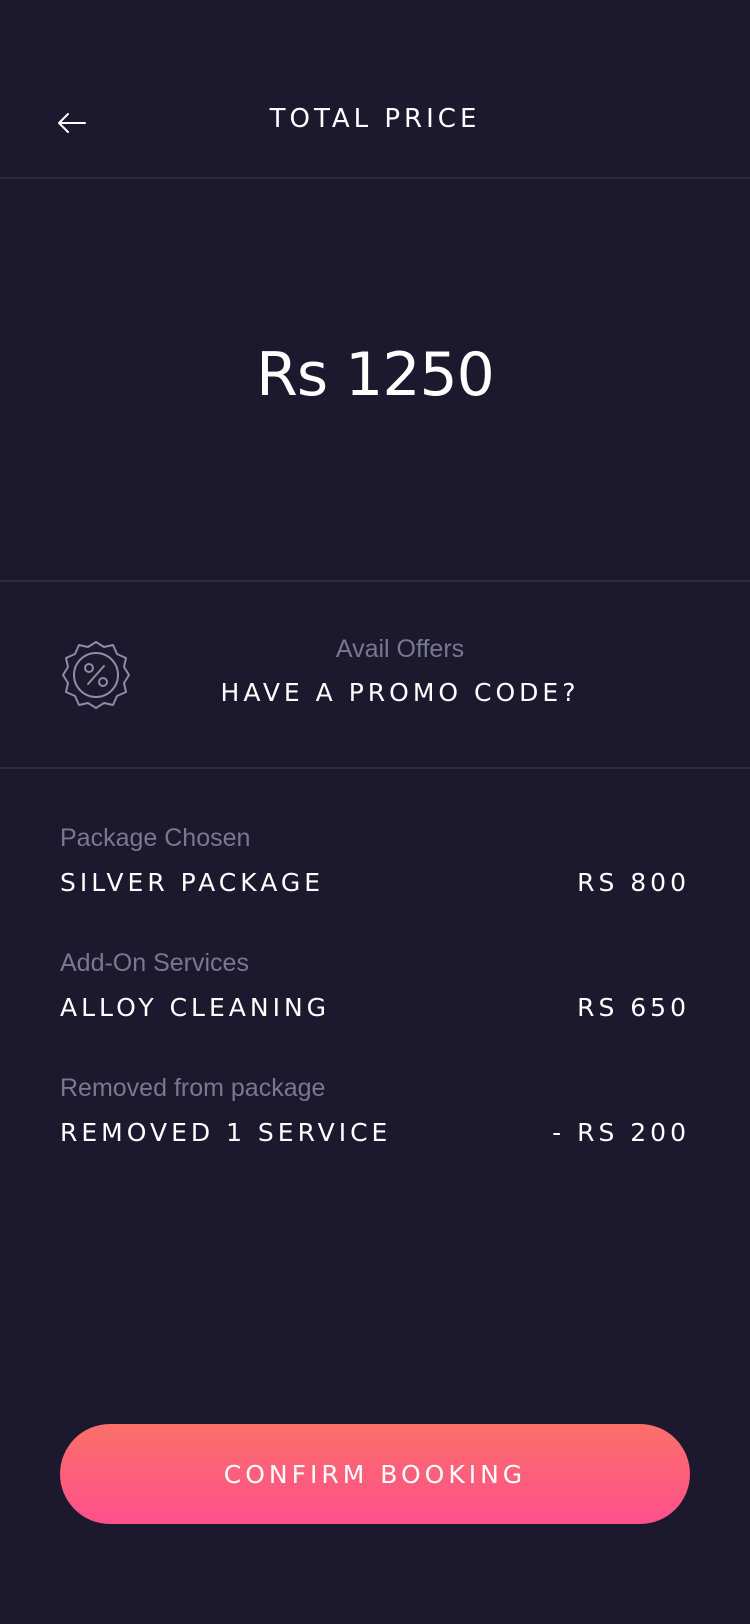 The height and width of the screenshot is (1624, 750). What do you see at coordinates (375, 119) in the screenshot?
I see `page-title: TOTAL PRICE` at bounding box center [375, 119].